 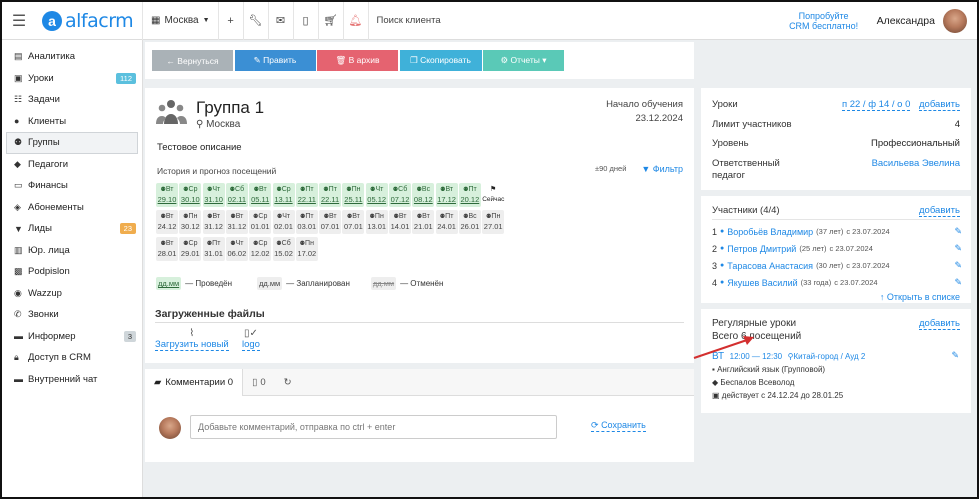 I want to click on edit-button: ✎ Править, so click(x=275, y=60).